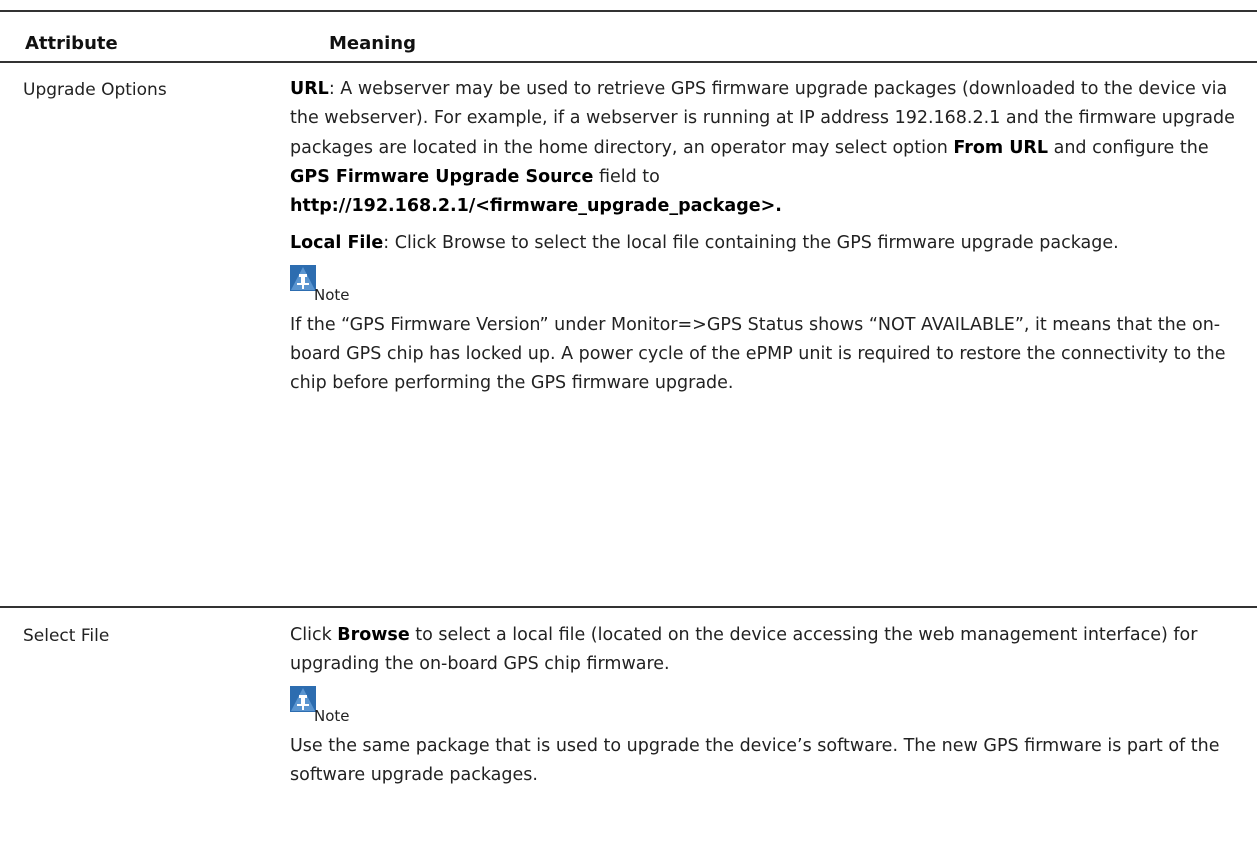 Image resolution: width=1257 pixels, height=844 pixels. Describe the element at coordinates (442, 176) in the screenshot. I see `source-field-term: GPS Firmware Upgrade Source` at that location.